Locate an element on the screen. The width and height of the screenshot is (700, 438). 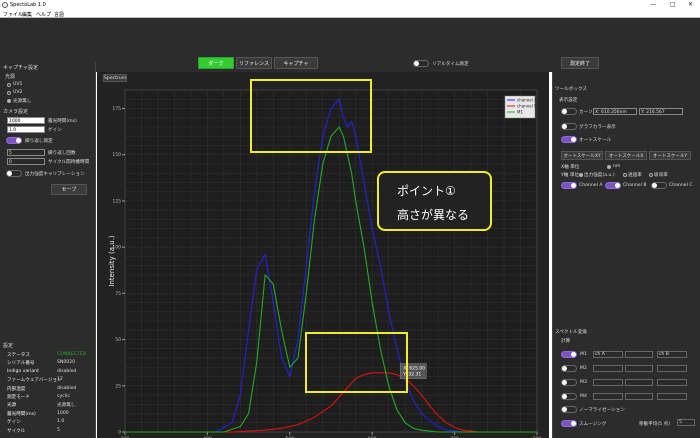
dark-button: ダーク is located at coordinates (216, 63).